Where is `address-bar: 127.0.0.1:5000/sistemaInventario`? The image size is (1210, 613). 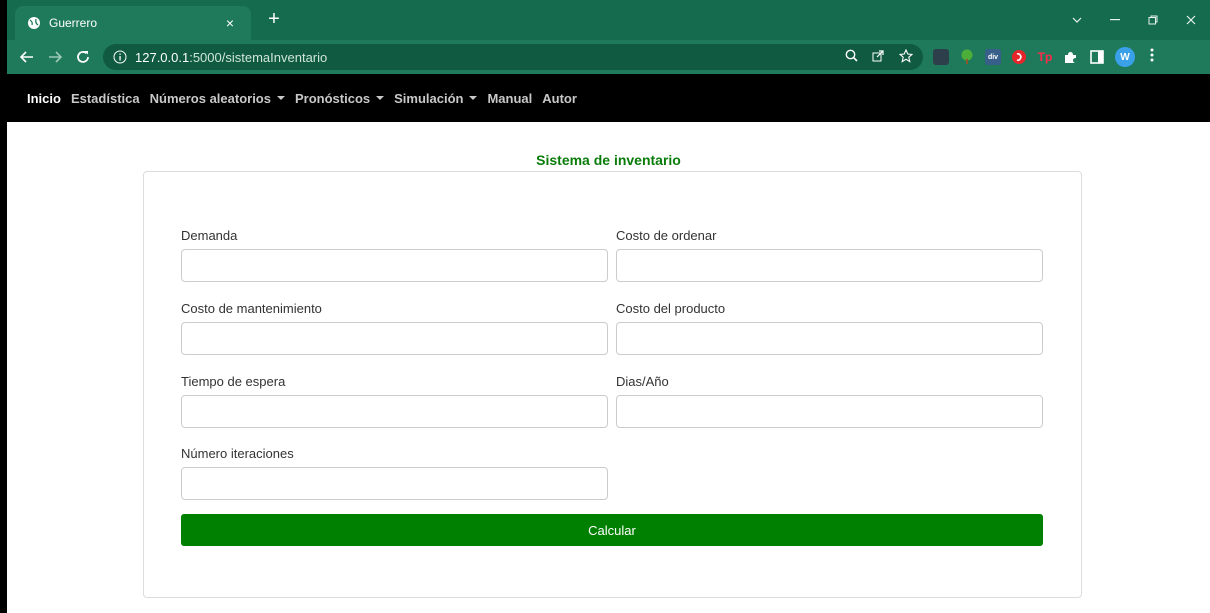
address-bar: 127.0.0.1:5000/sistemaInventario is located at coordinates (513, 57).